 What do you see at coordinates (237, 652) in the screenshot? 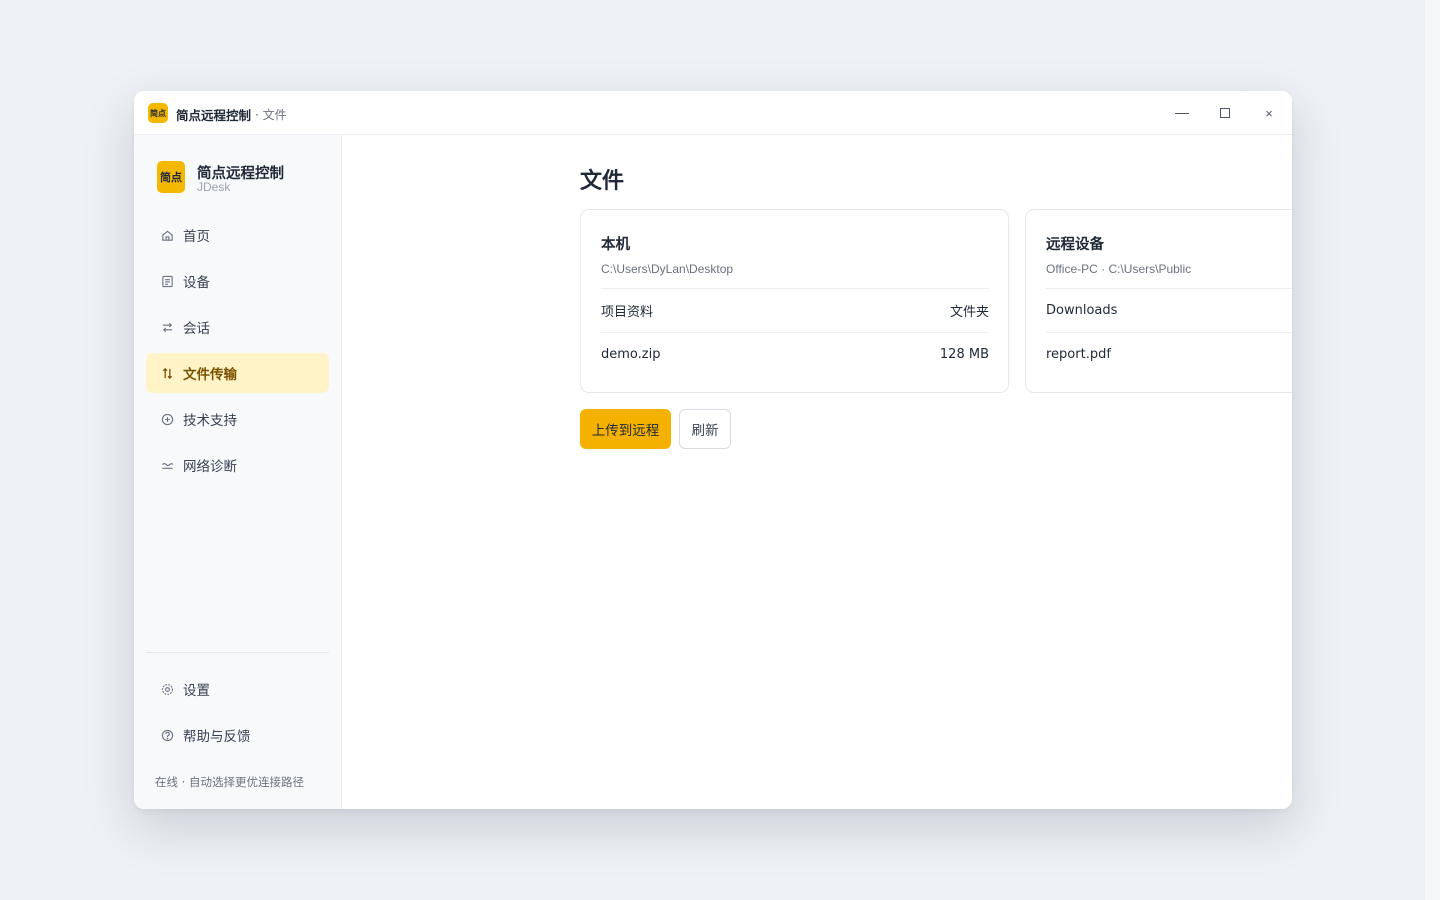
I see `sidebar-divider` at bounding box center [237, 652].